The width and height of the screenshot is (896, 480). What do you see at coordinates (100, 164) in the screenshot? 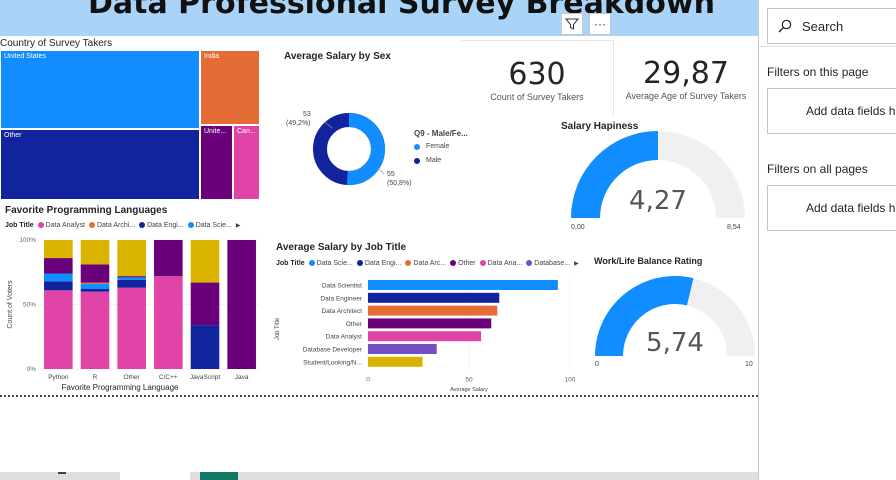
I see `treemap-cell-other: Other` at bounding box center [100, 164].